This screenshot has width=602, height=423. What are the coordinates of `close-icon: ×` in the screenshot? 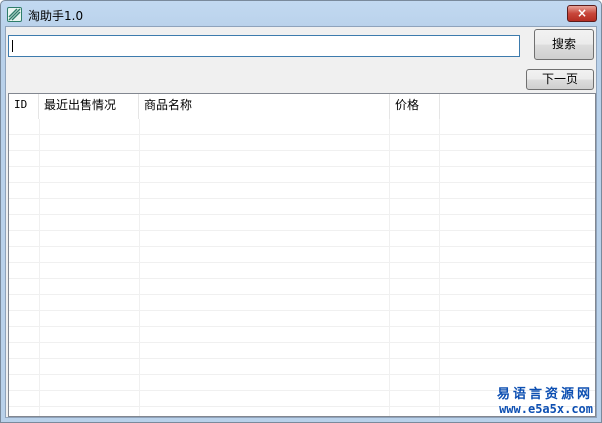 It's located at (582, 13).